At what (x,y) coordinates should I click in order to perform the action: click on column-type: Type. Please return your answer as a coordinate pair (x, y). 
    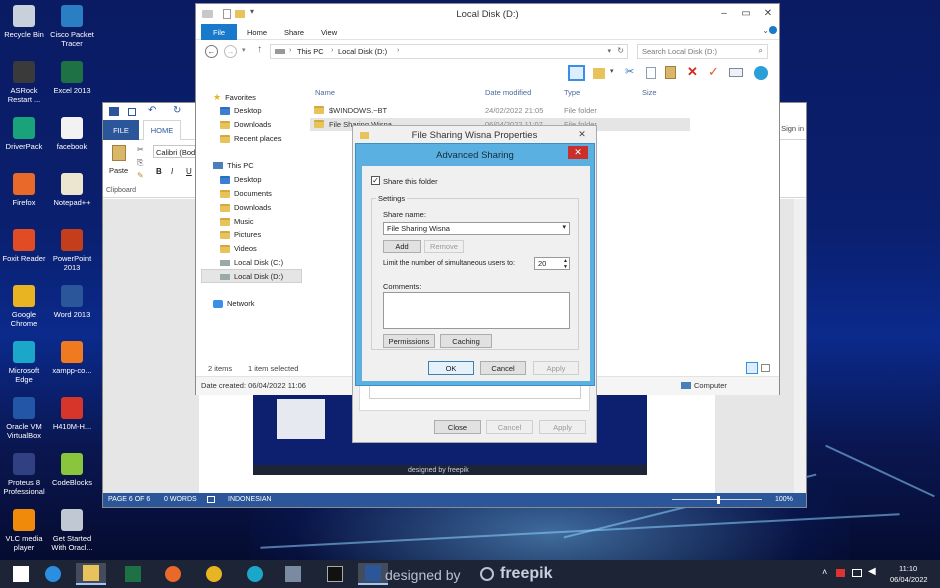
    Looking at the image, I should click on (572, 92).